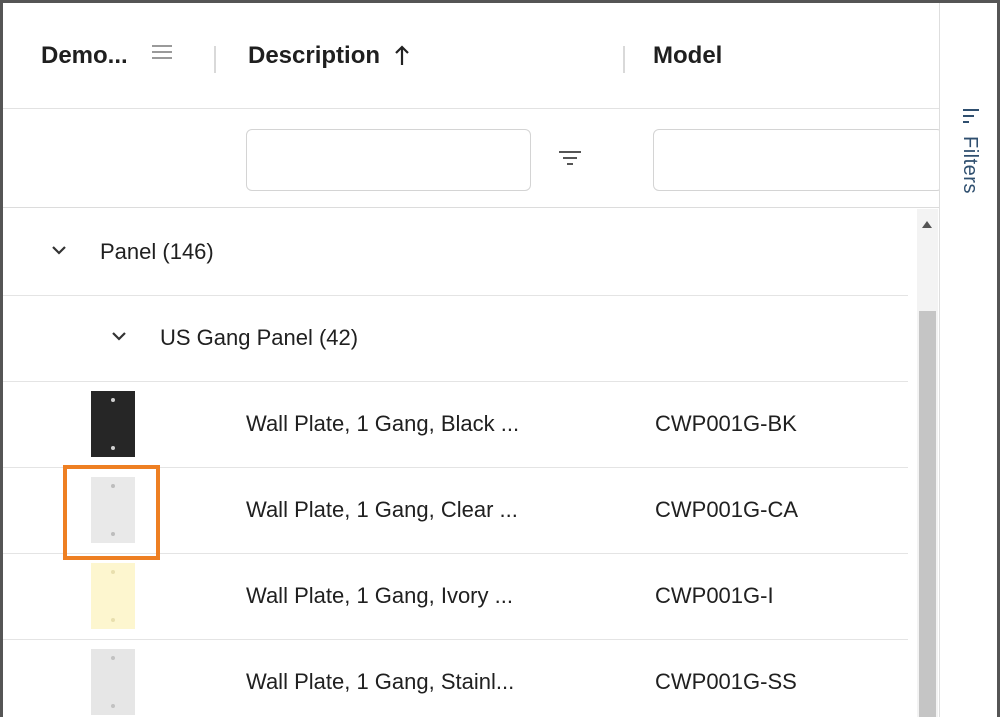 The height and width of the screenshot is (717, 1000). What do you see at coordinates (798, 160) in the screenshot?
I see `model-filter-input` at bounding box center [798, 160].